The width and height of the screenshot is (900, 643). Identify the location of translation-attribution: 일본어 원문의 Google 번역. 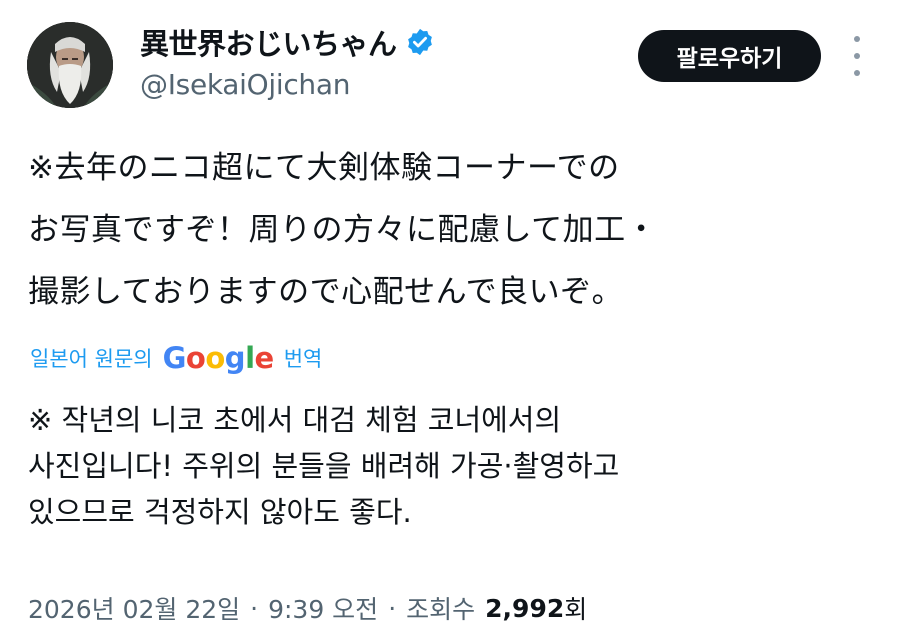
(176, 358).